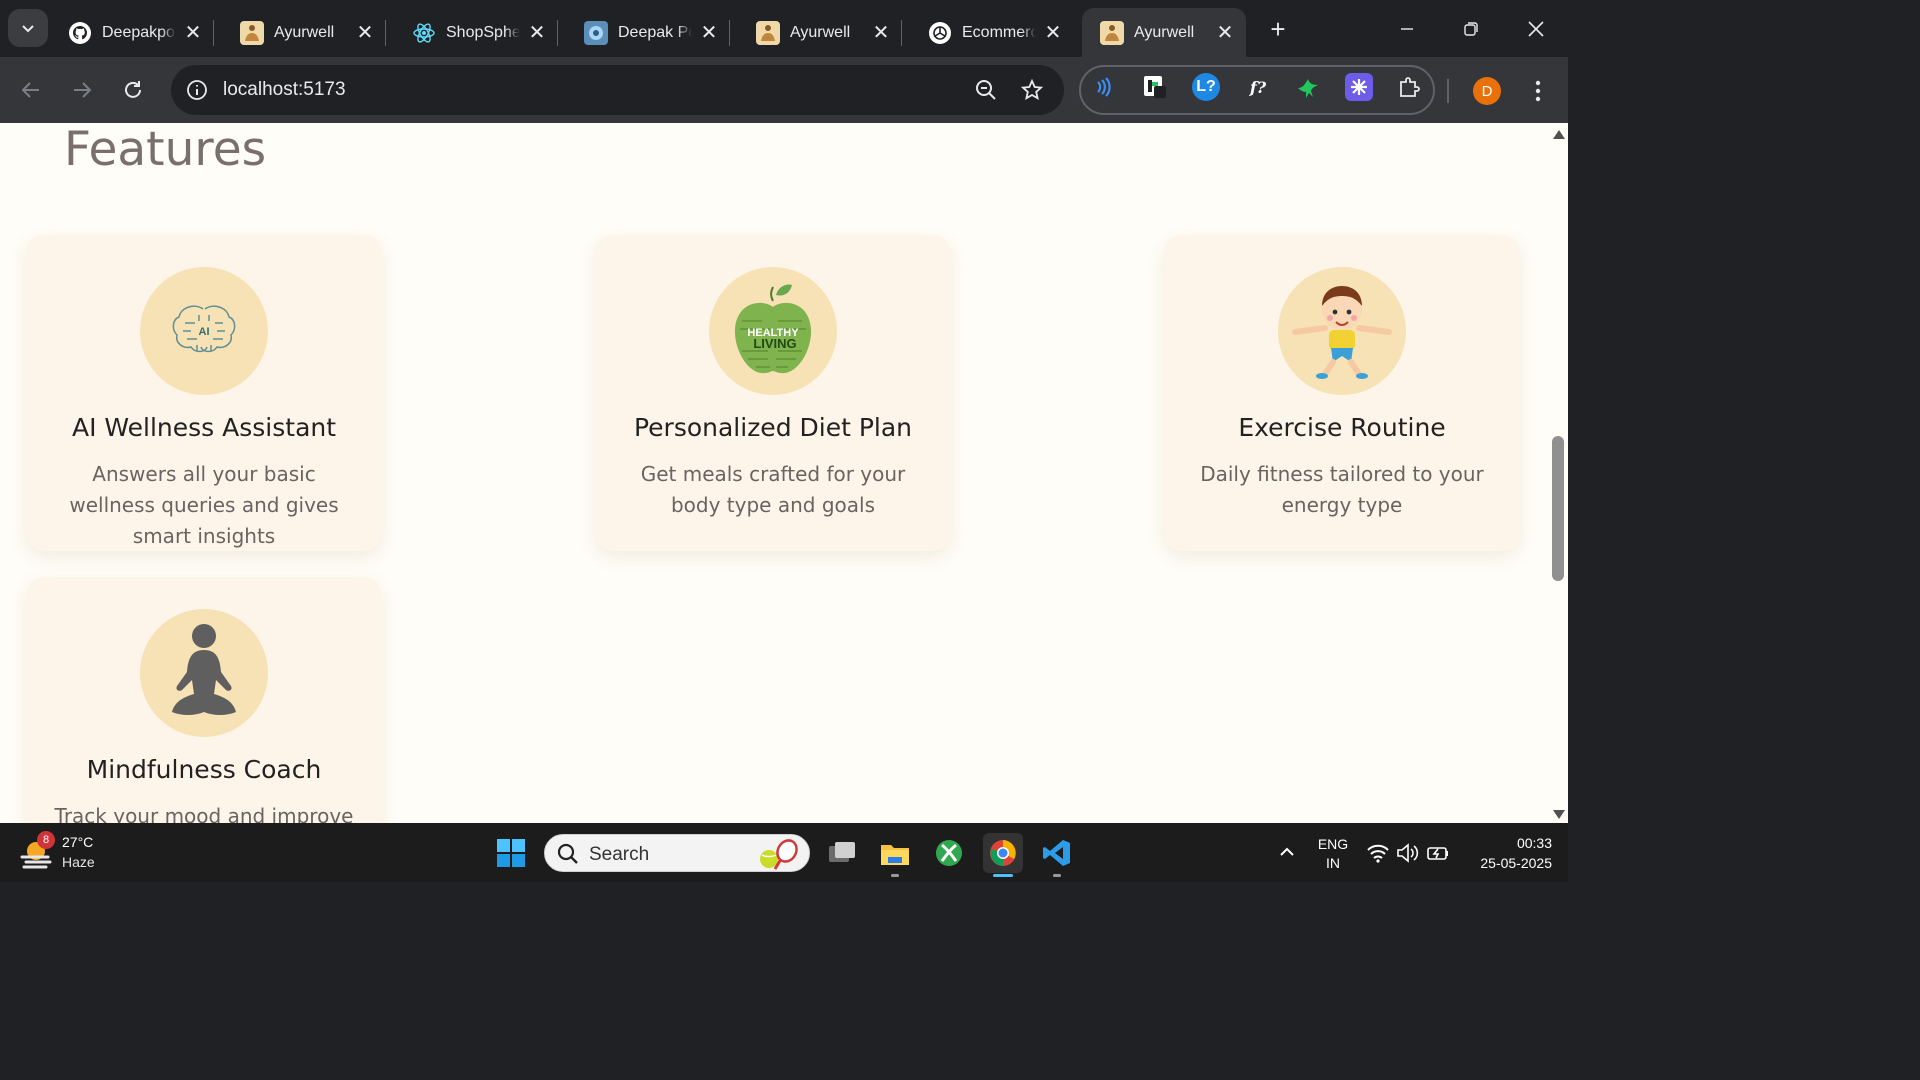 This screenshot has height=1080, width=1920. I want to click on browser-toolbar: localhost:5173 L? f? D, so click(784, 90).